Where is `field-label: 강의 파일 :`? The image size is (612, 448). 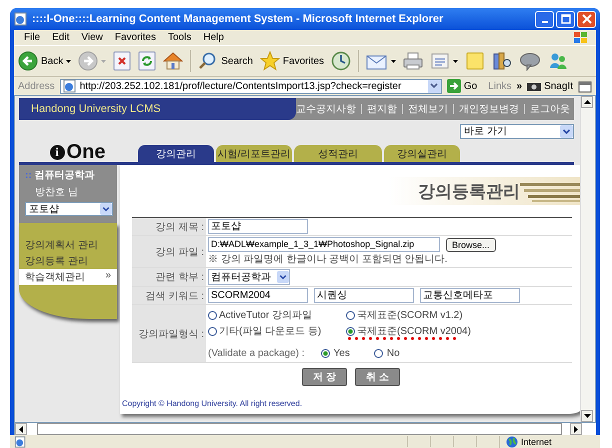
field-label: 강의 파일 : is located at coordinates (169, 252).